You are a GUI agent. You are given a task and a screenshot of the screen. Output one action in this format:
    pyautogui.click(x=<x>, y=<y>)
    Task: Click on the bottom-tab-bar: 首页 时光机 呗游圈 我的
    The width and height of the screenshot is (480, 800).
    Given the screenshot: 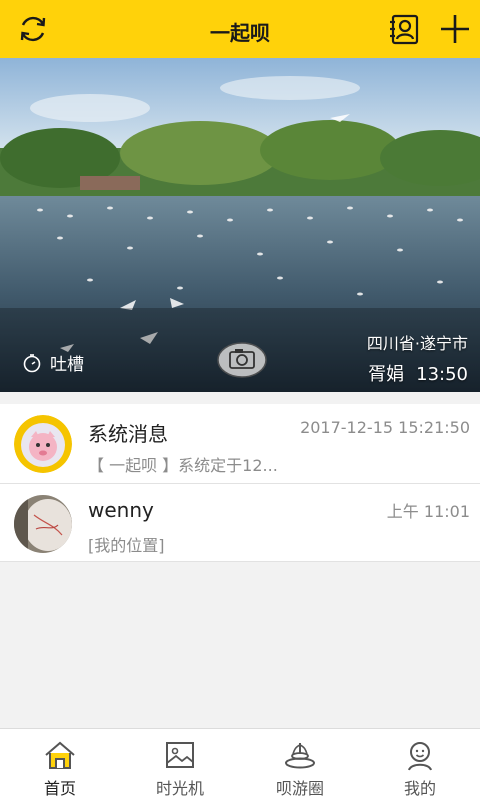 What is the action you would take?
    pyautogui.click(x=240, y=764)
    